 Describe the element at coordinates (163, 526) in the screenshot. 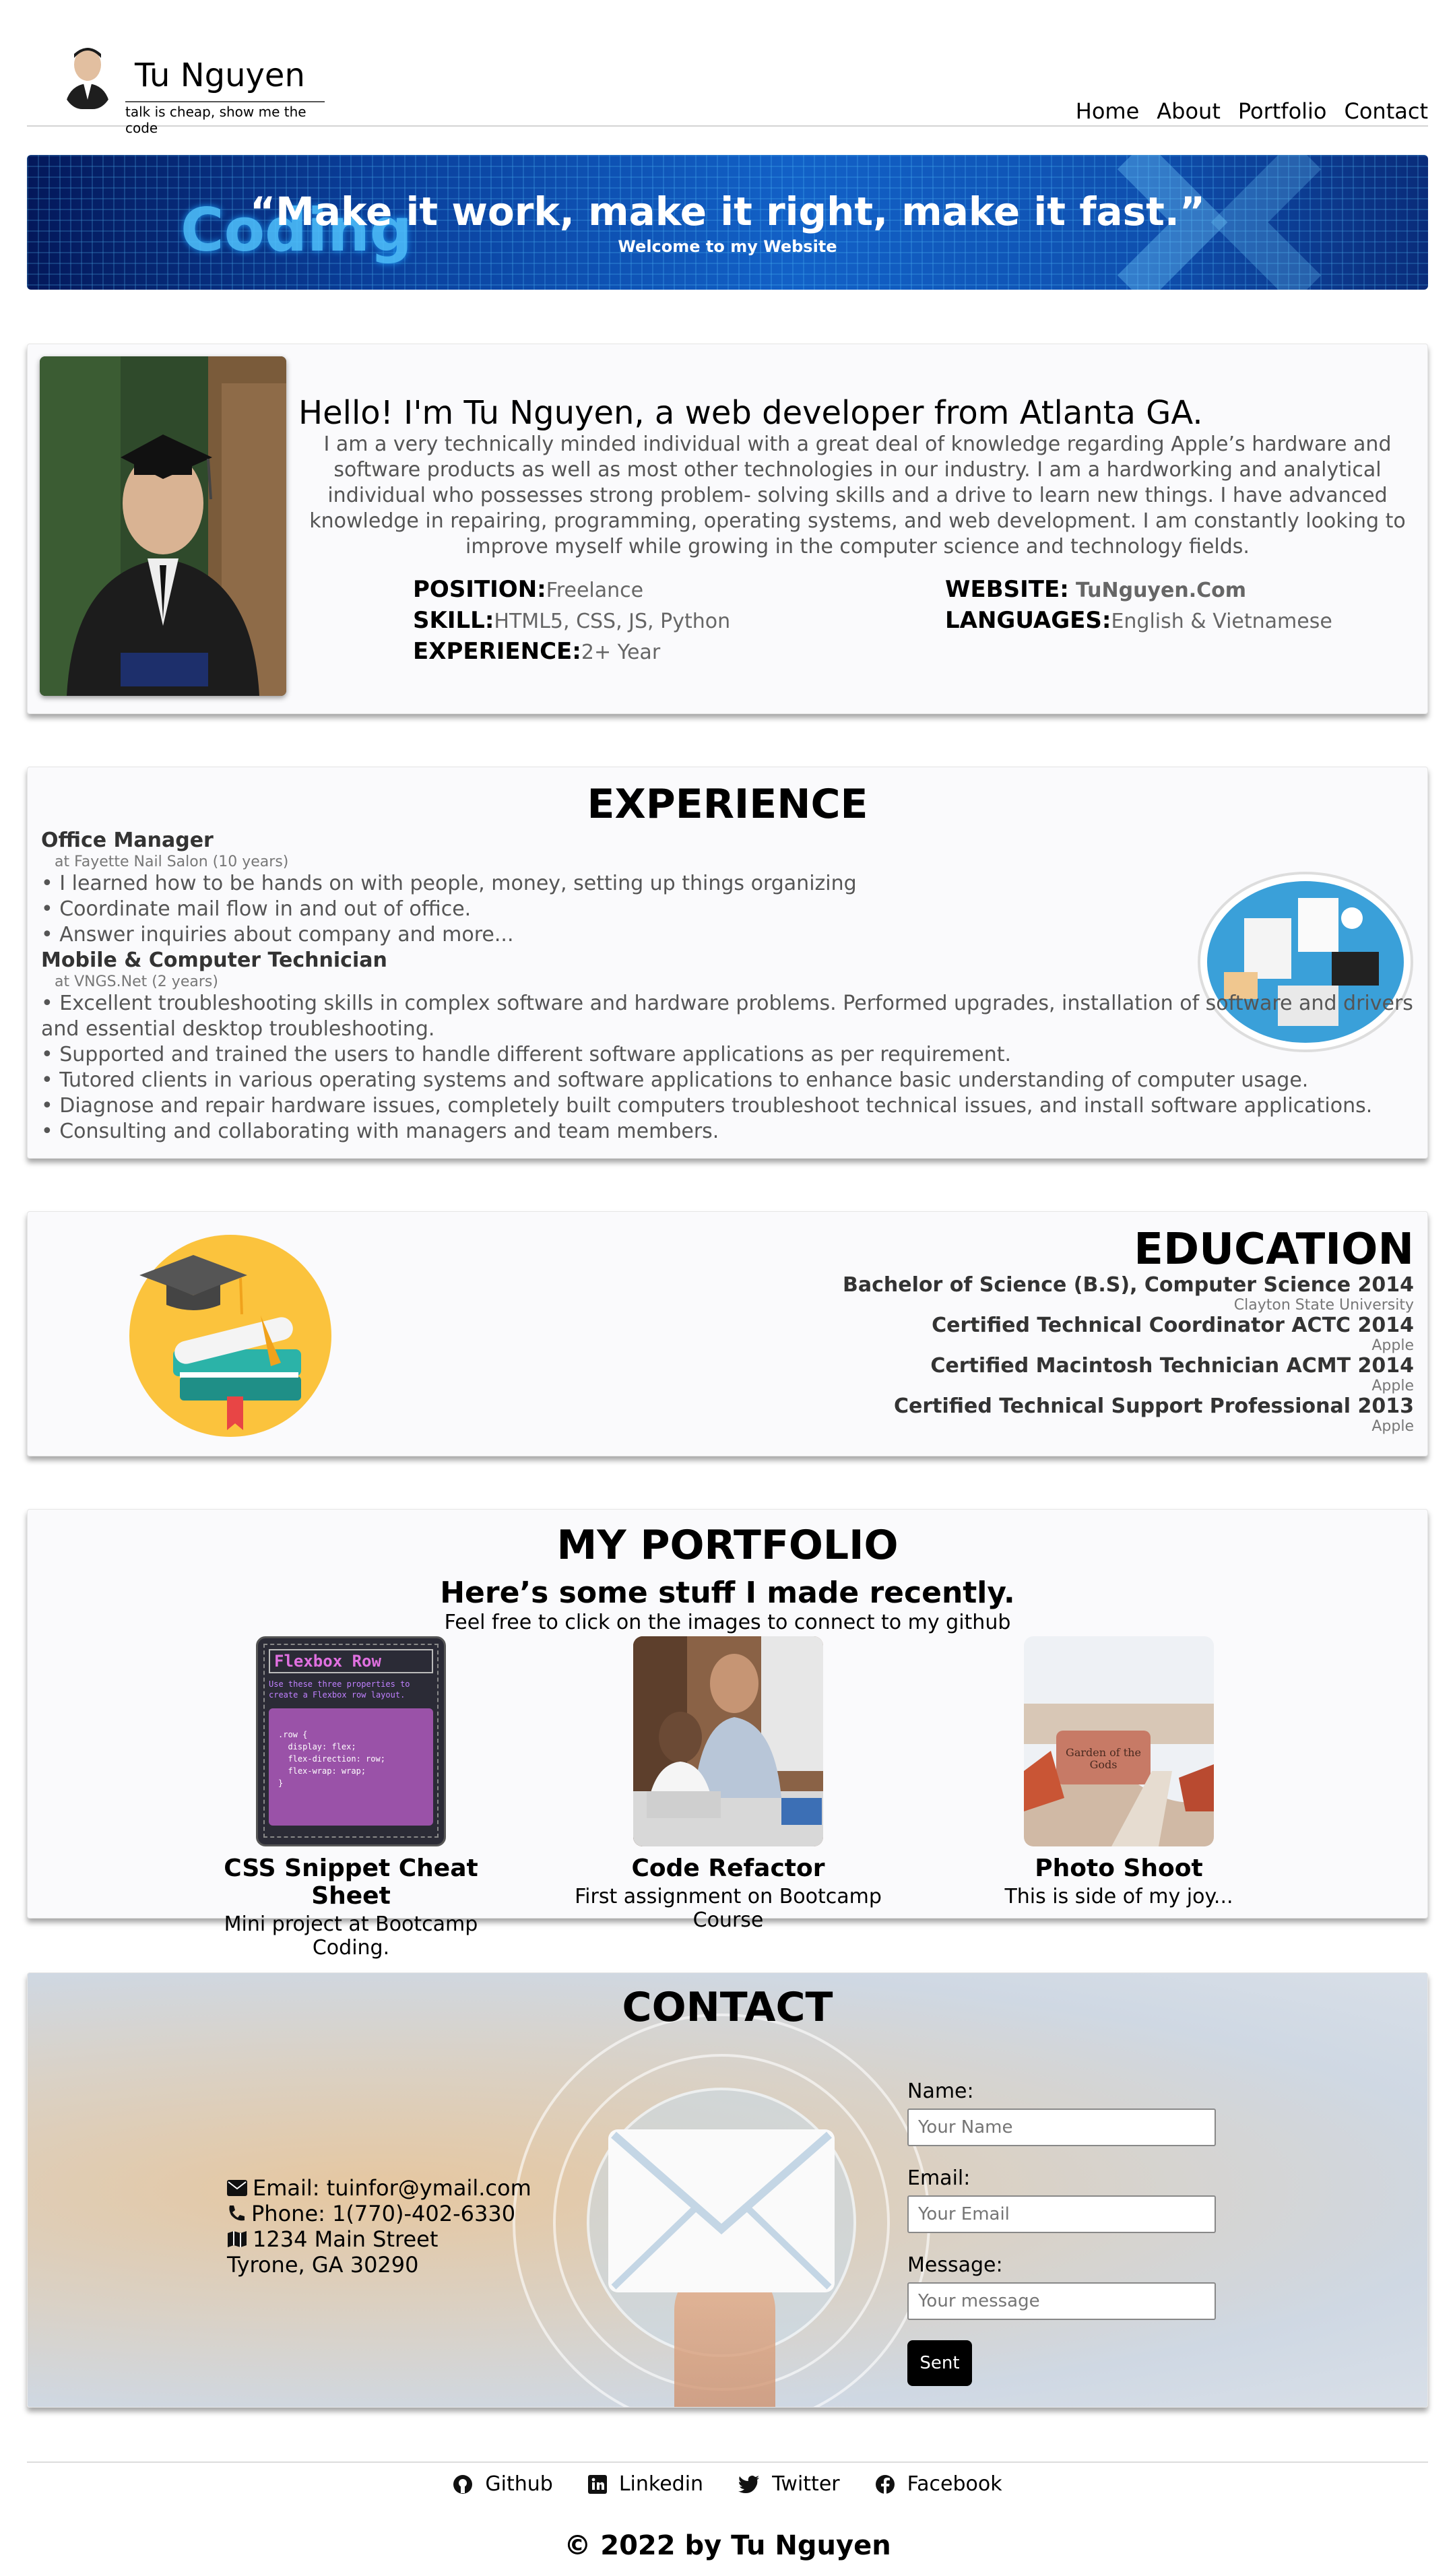

I see `profile-photo` at that location.